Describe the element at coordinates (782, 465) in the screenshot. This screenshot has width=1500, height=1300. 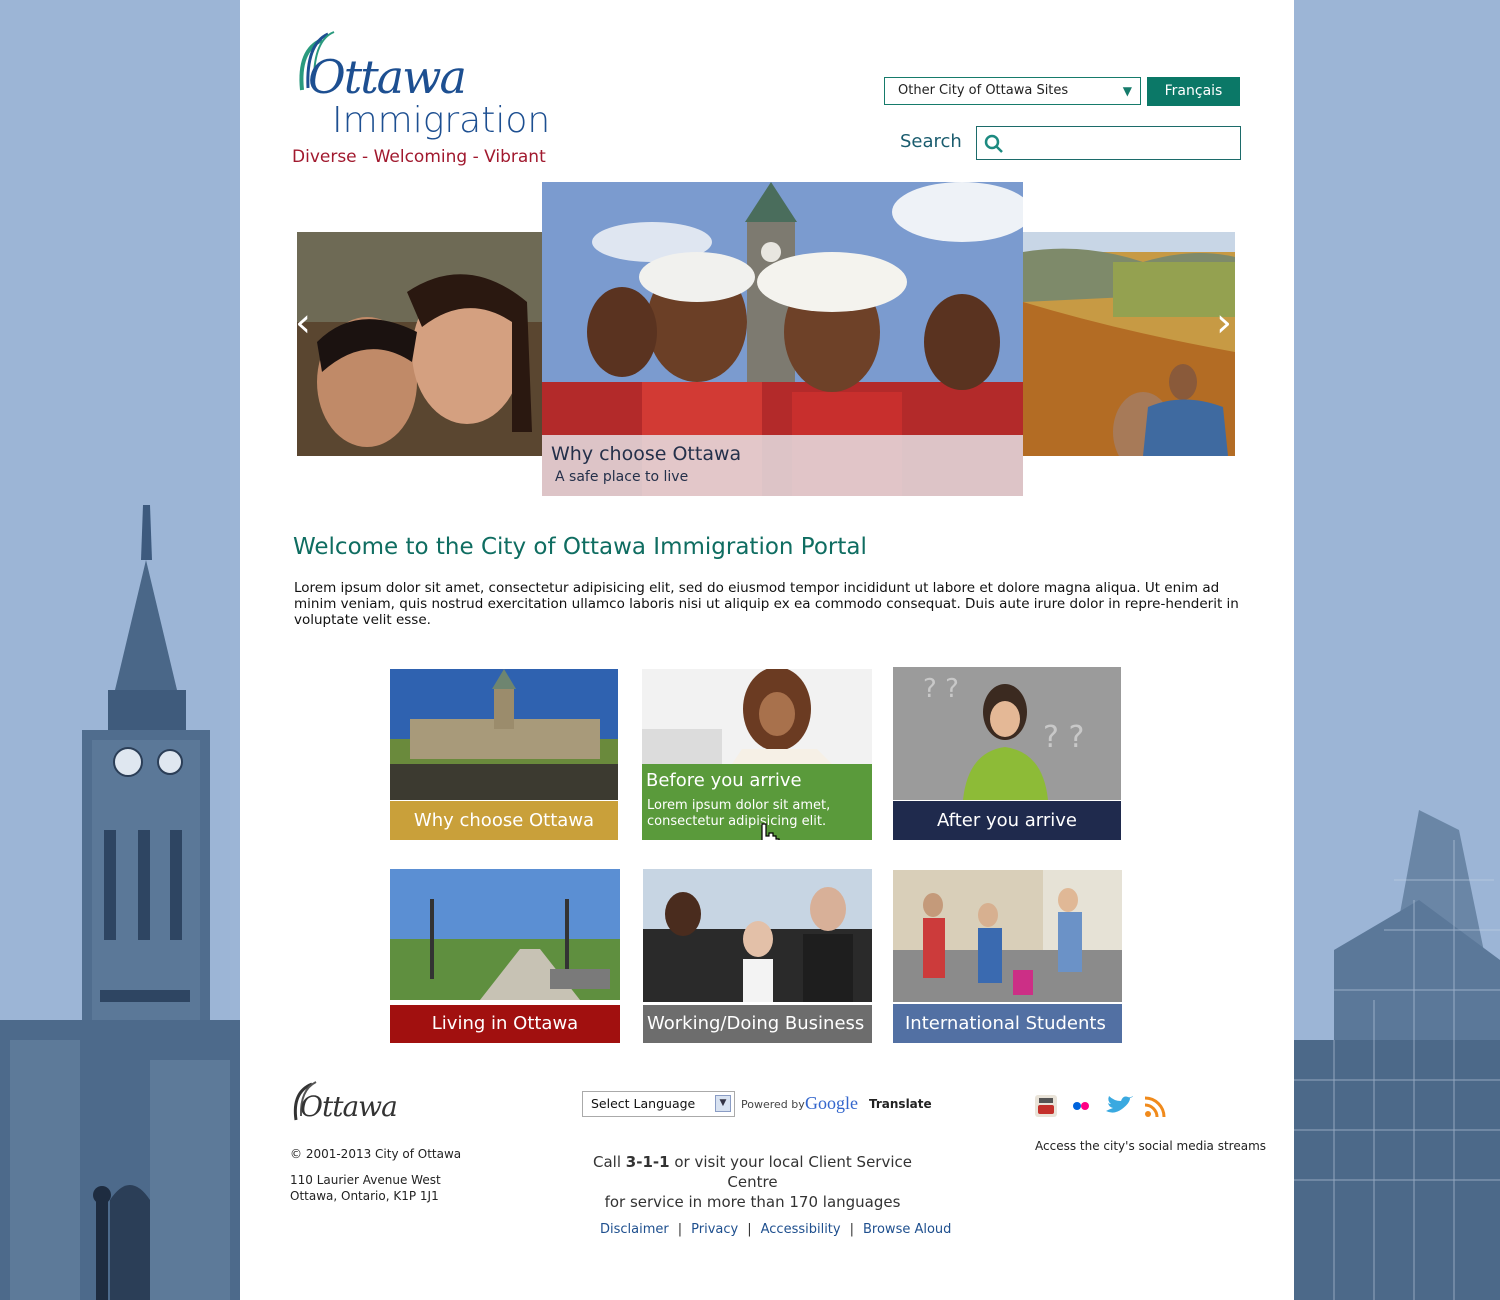
I see `carousel-caption: Why choose Ottawa A safe place to live` at that location.